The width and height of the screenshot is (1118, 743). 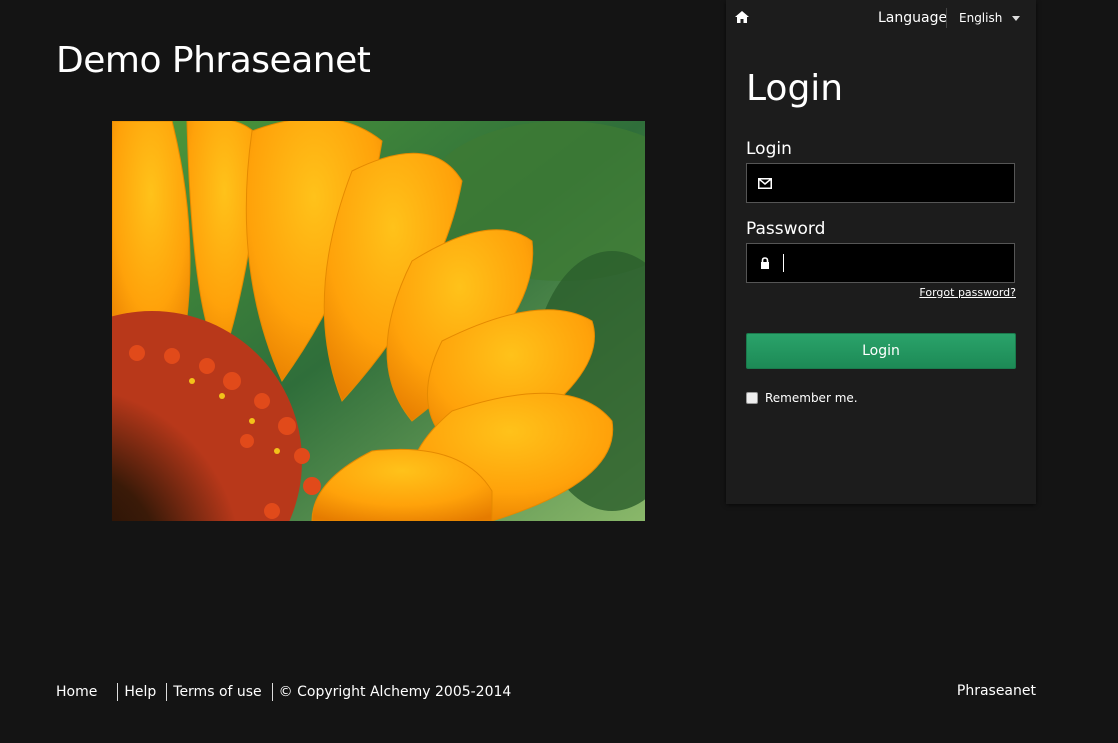 I want to click on topbar: Language English, so click(x=881, y=18).